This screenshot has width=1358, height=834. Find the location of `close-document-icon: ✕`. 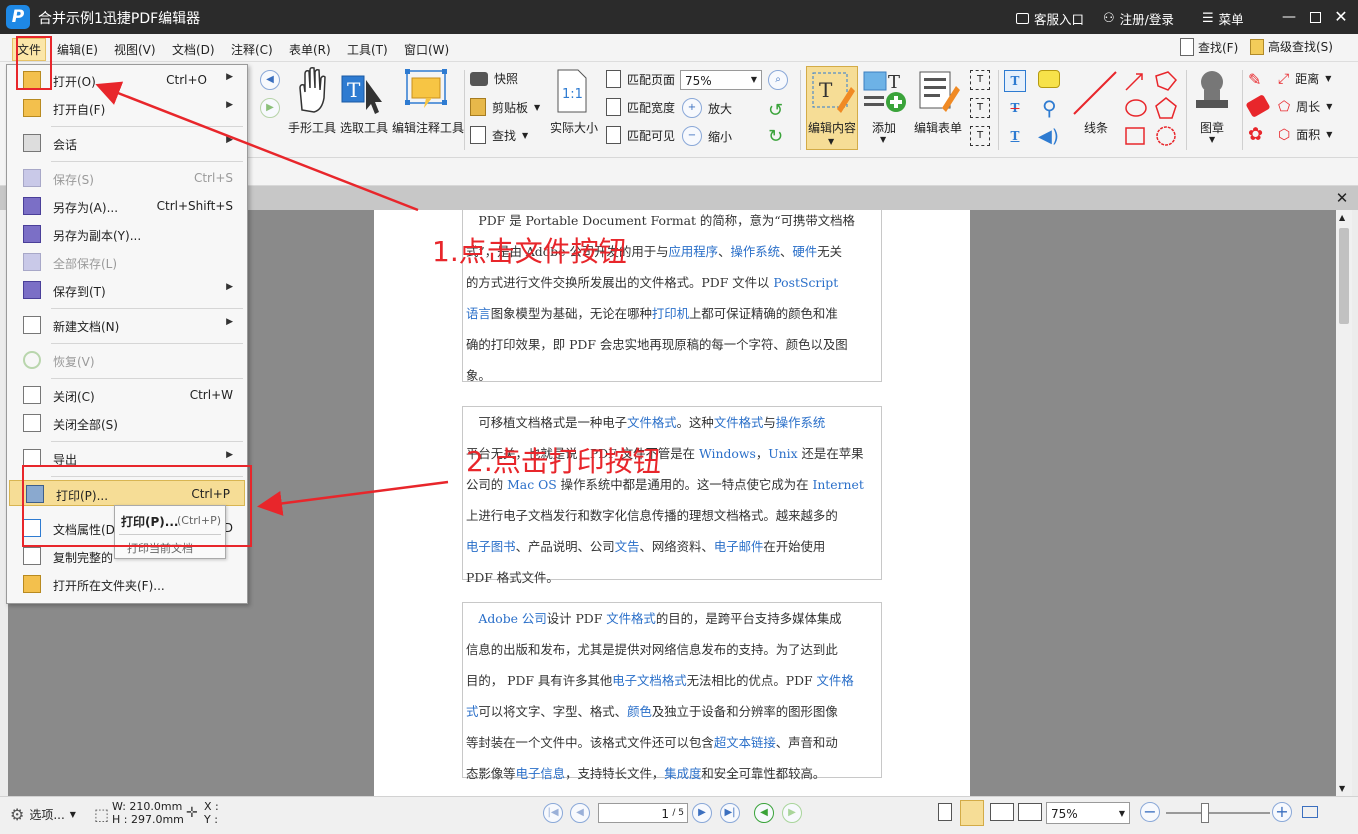

close-document-icon: ✕ is located at coordinates (1342, 198).